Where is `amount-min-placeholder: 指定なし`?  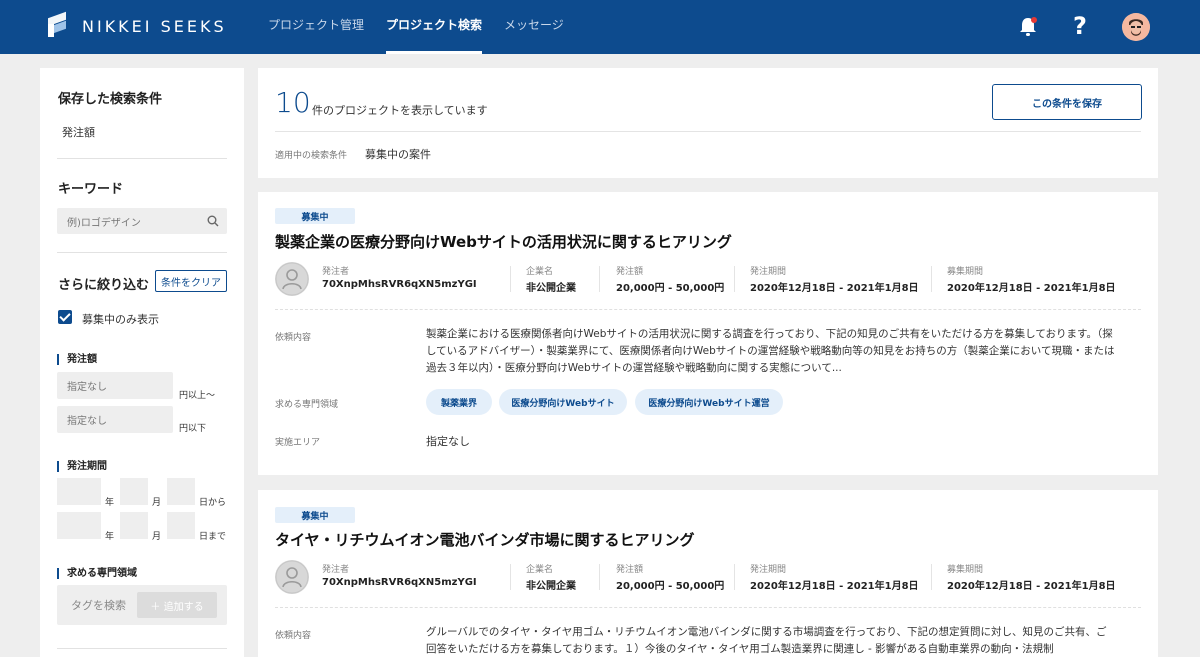 amount-min-placeholder: 指定なし is located at coordinates (87, 387).